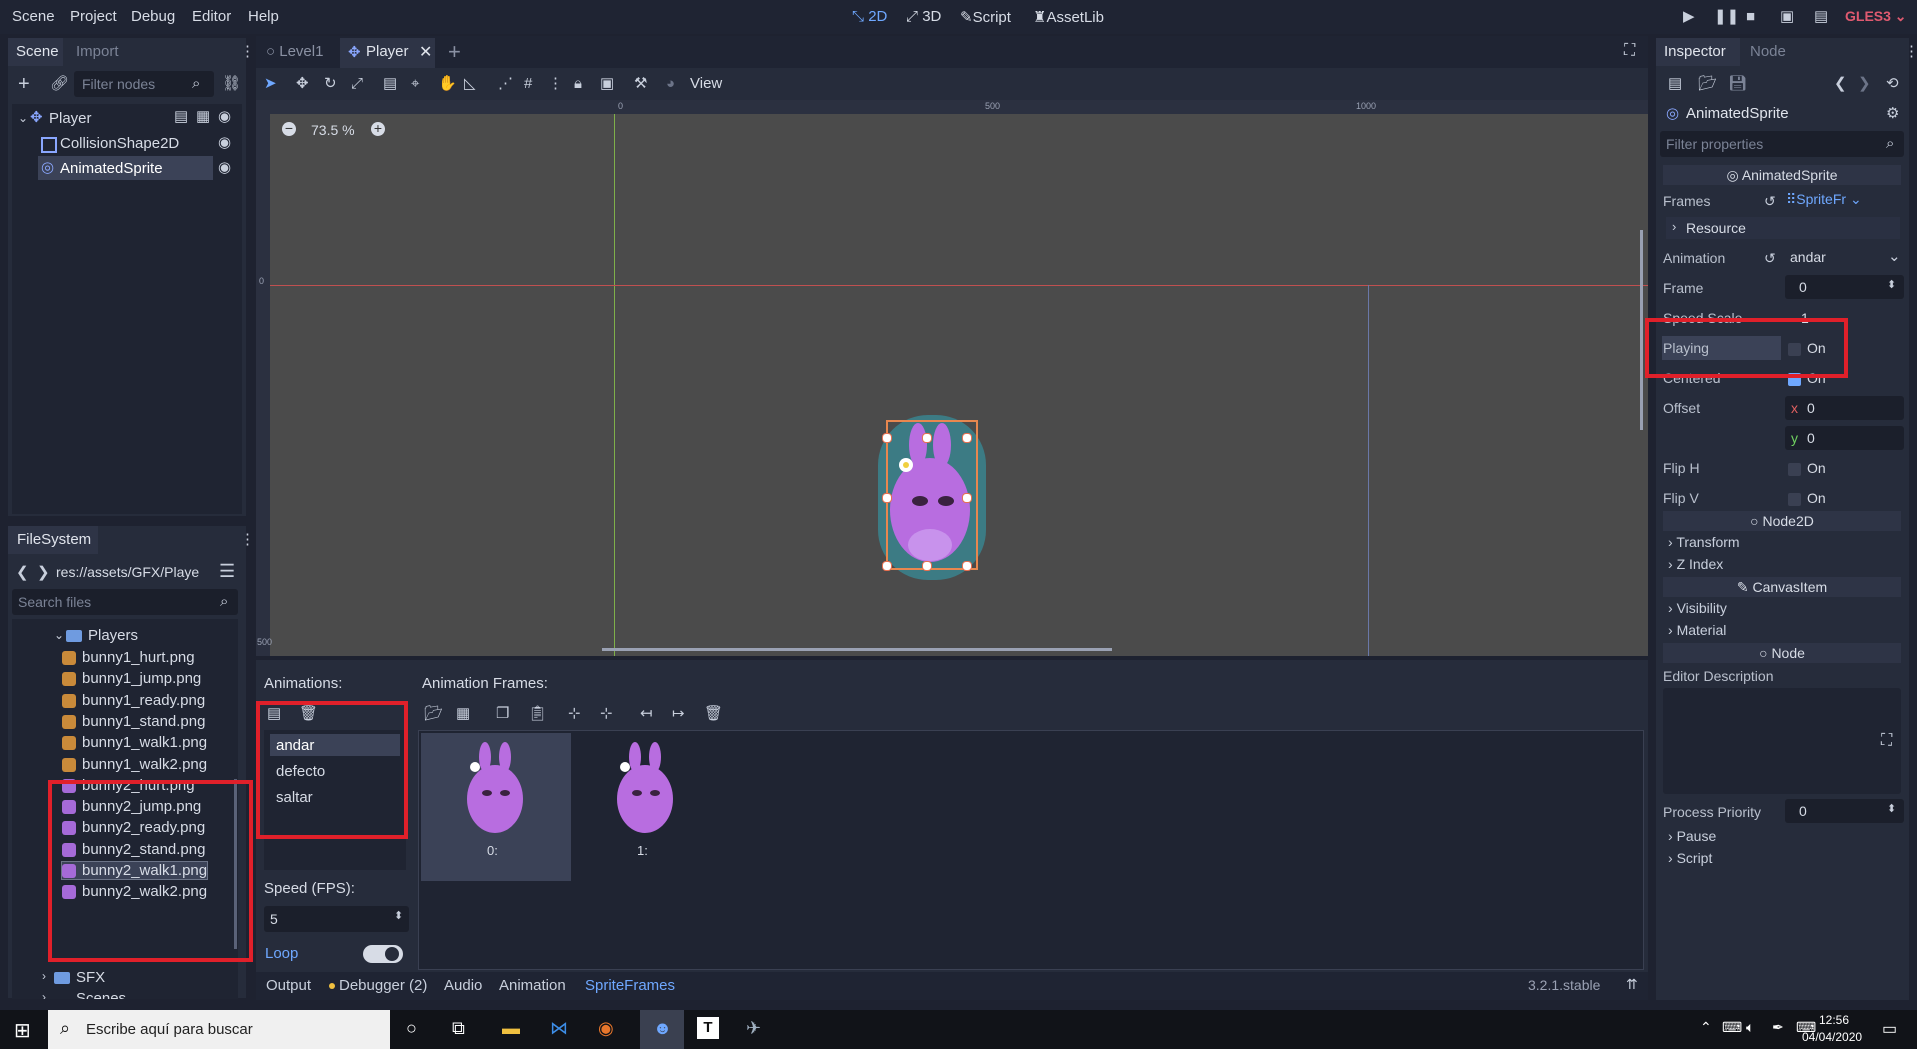 This screenshot has height=1049, width=1917. I want to click on chevron-down-icon: ⌄, so click(59, 635).